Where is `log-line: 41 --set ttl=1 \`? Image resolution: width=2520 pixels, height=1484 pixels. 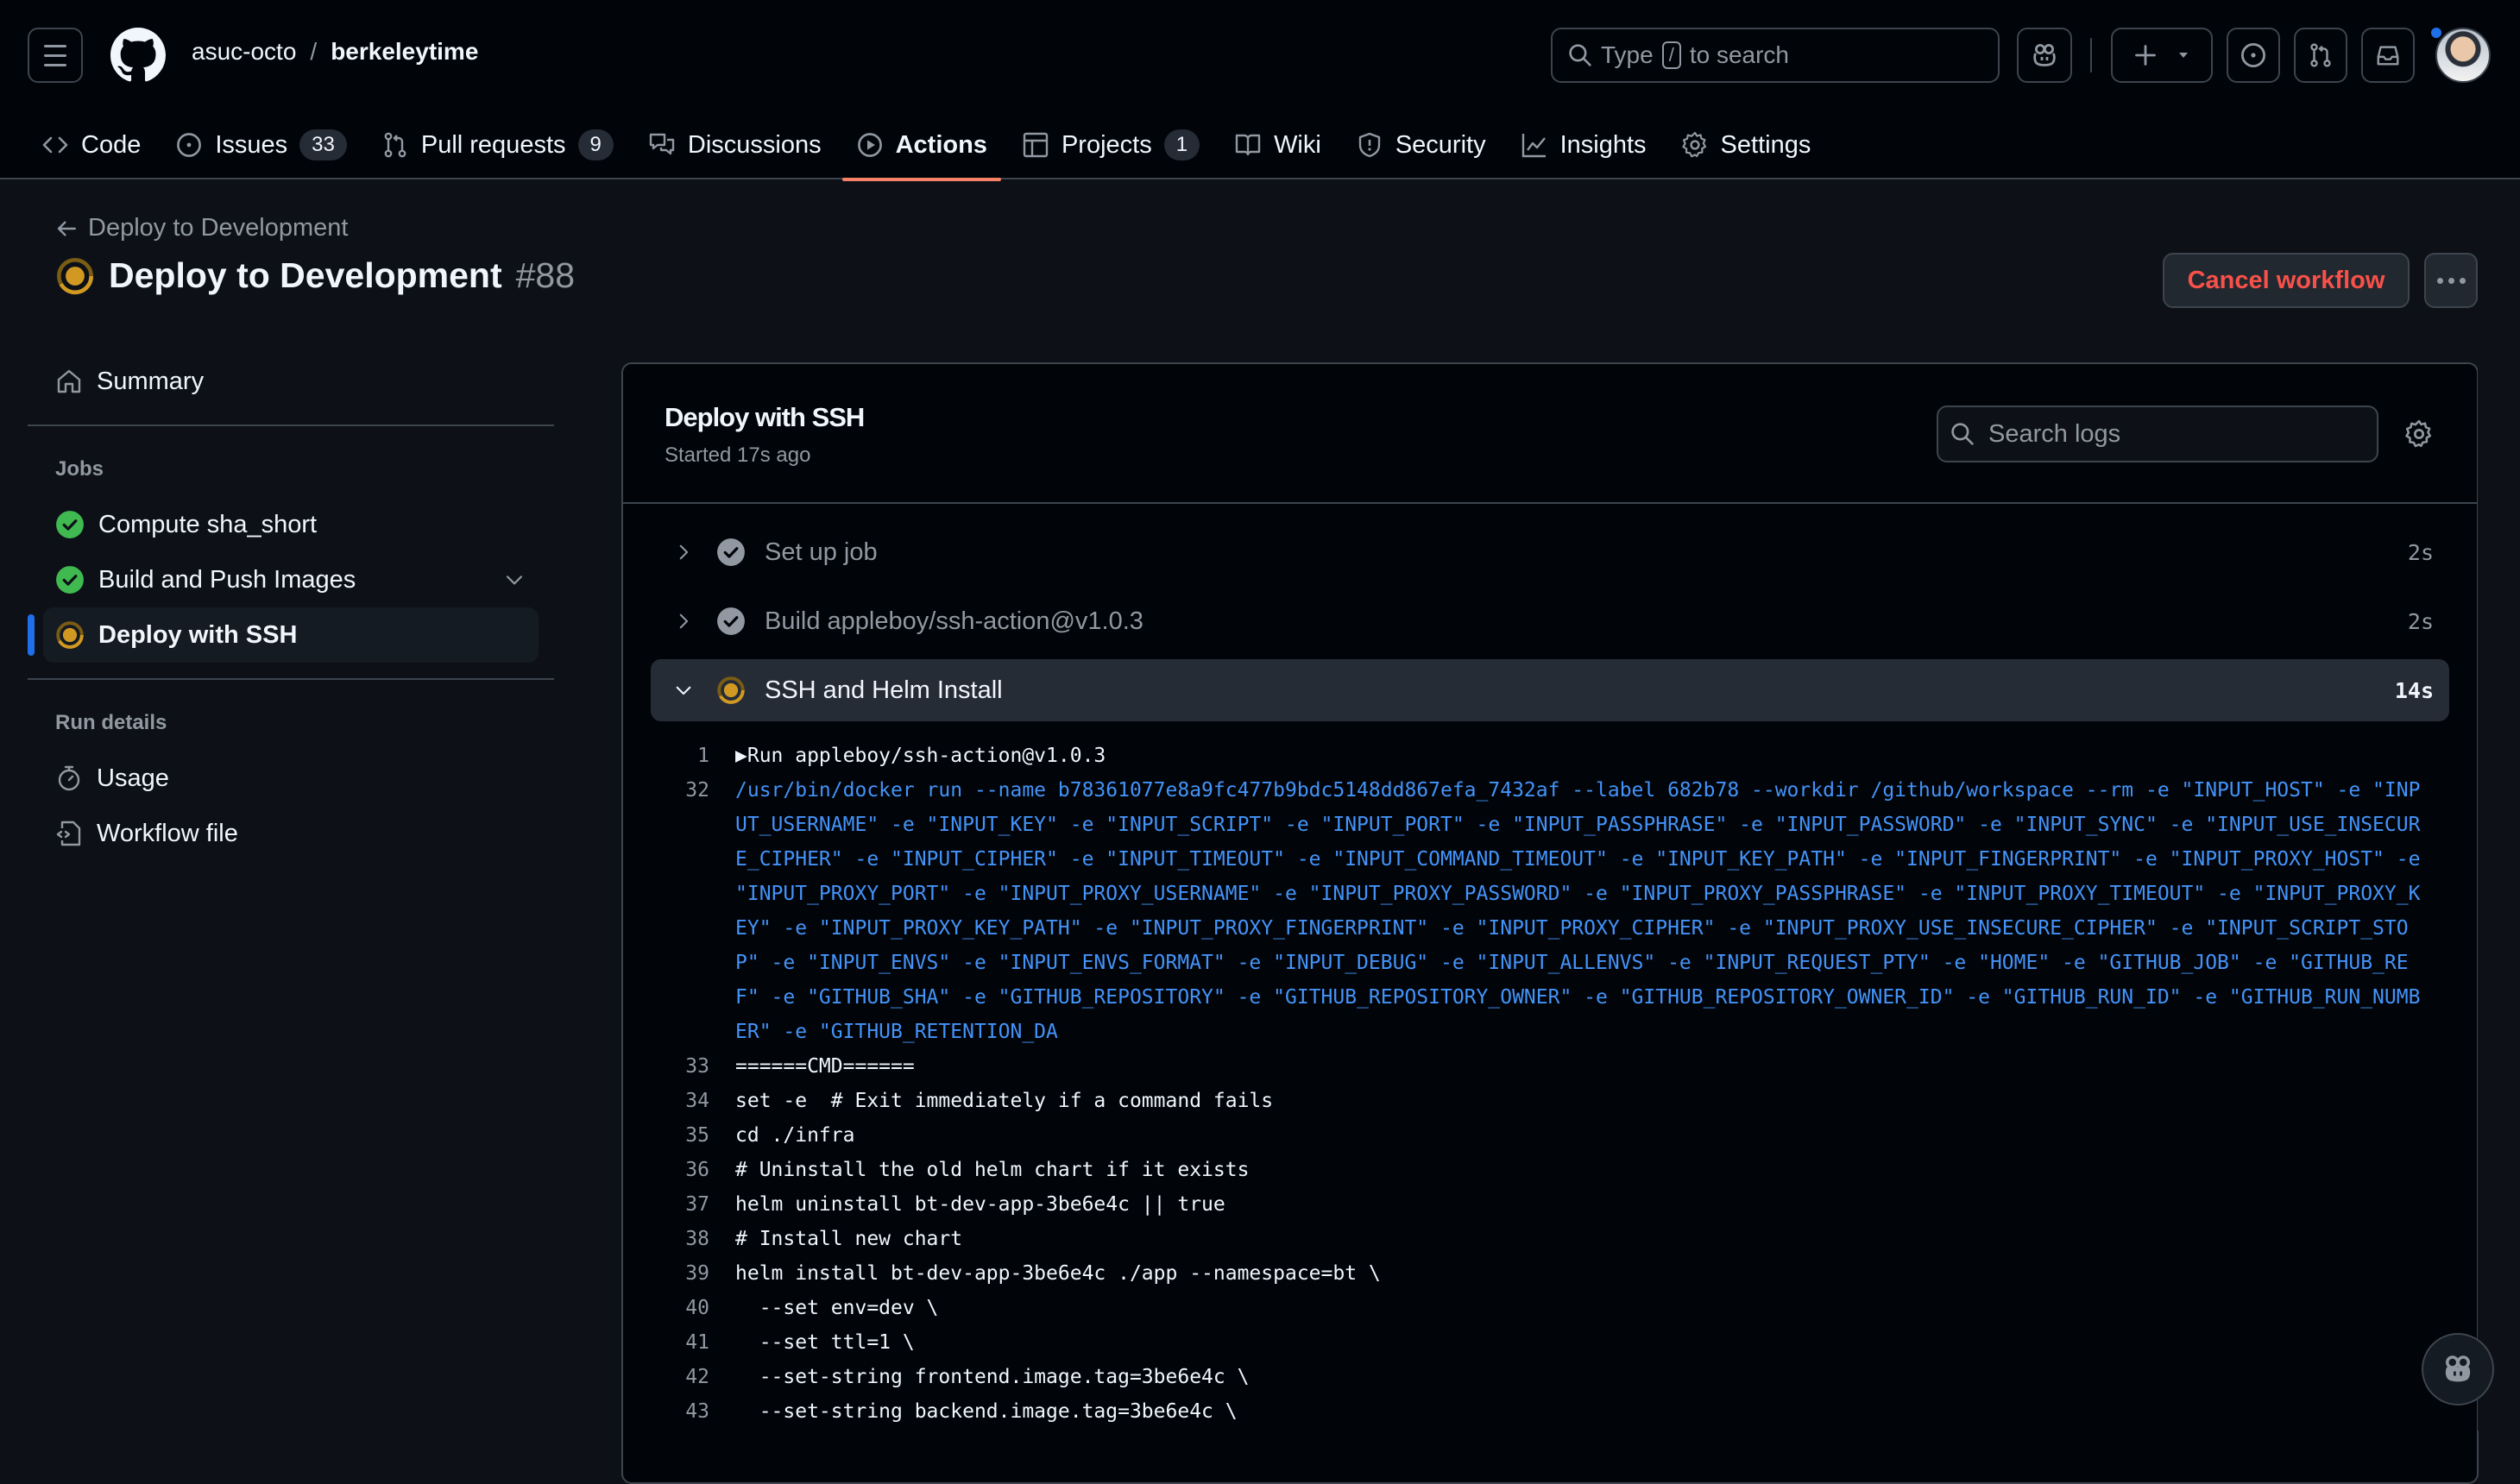 log-line: 41 --set ttl=1 \ is located at coordinates (1550, 1342).